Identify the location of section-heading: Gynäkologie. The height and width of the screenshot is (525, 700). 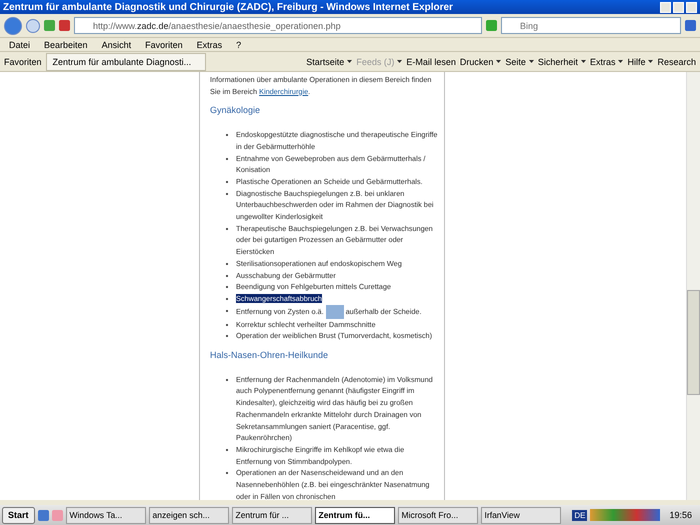
(236, 111).